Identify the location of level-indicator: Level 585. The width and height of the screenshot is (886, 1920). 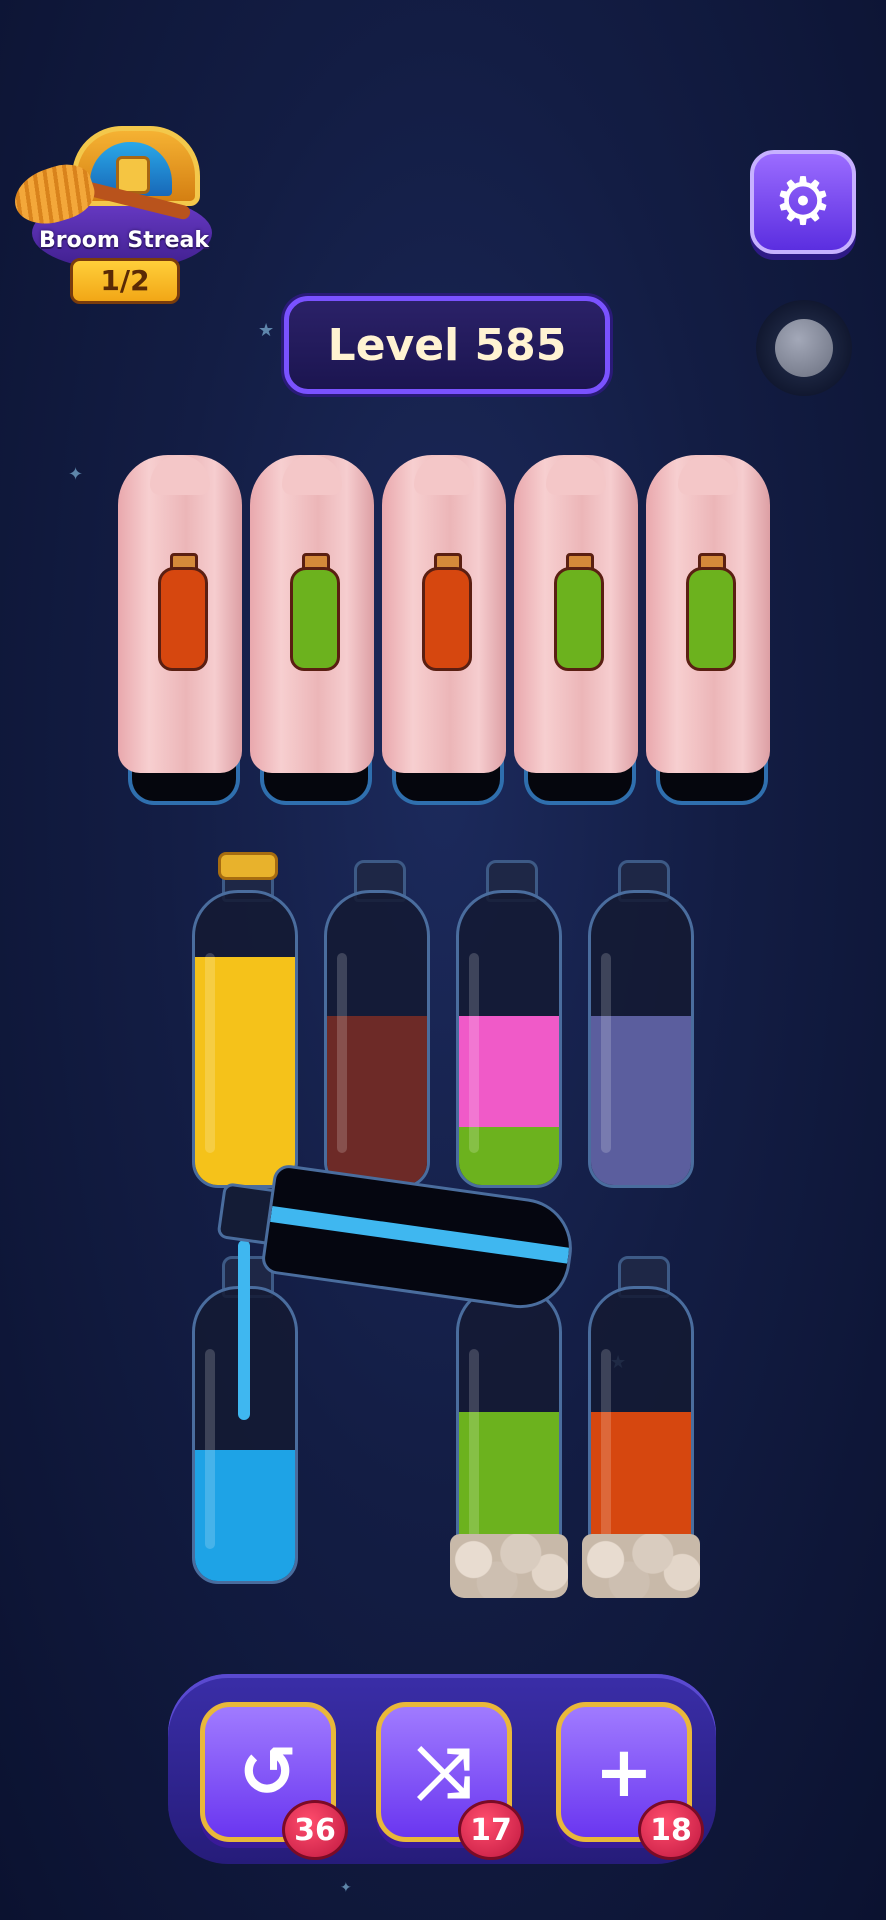
(447, 345).